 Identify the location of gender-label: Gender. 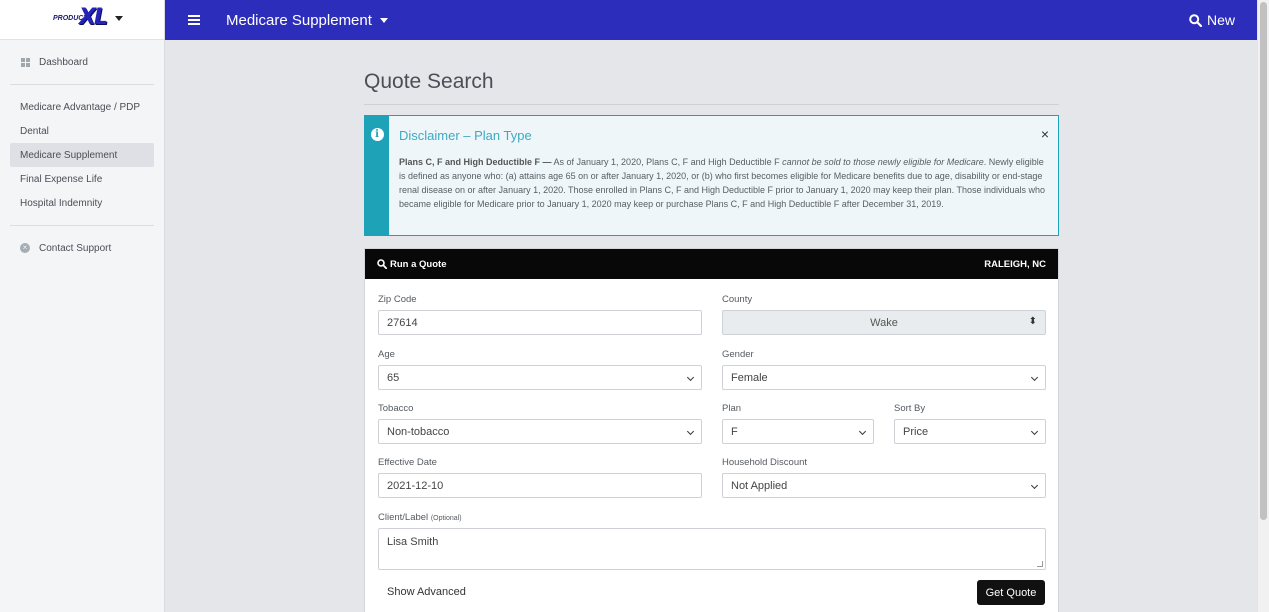
(738, 354).